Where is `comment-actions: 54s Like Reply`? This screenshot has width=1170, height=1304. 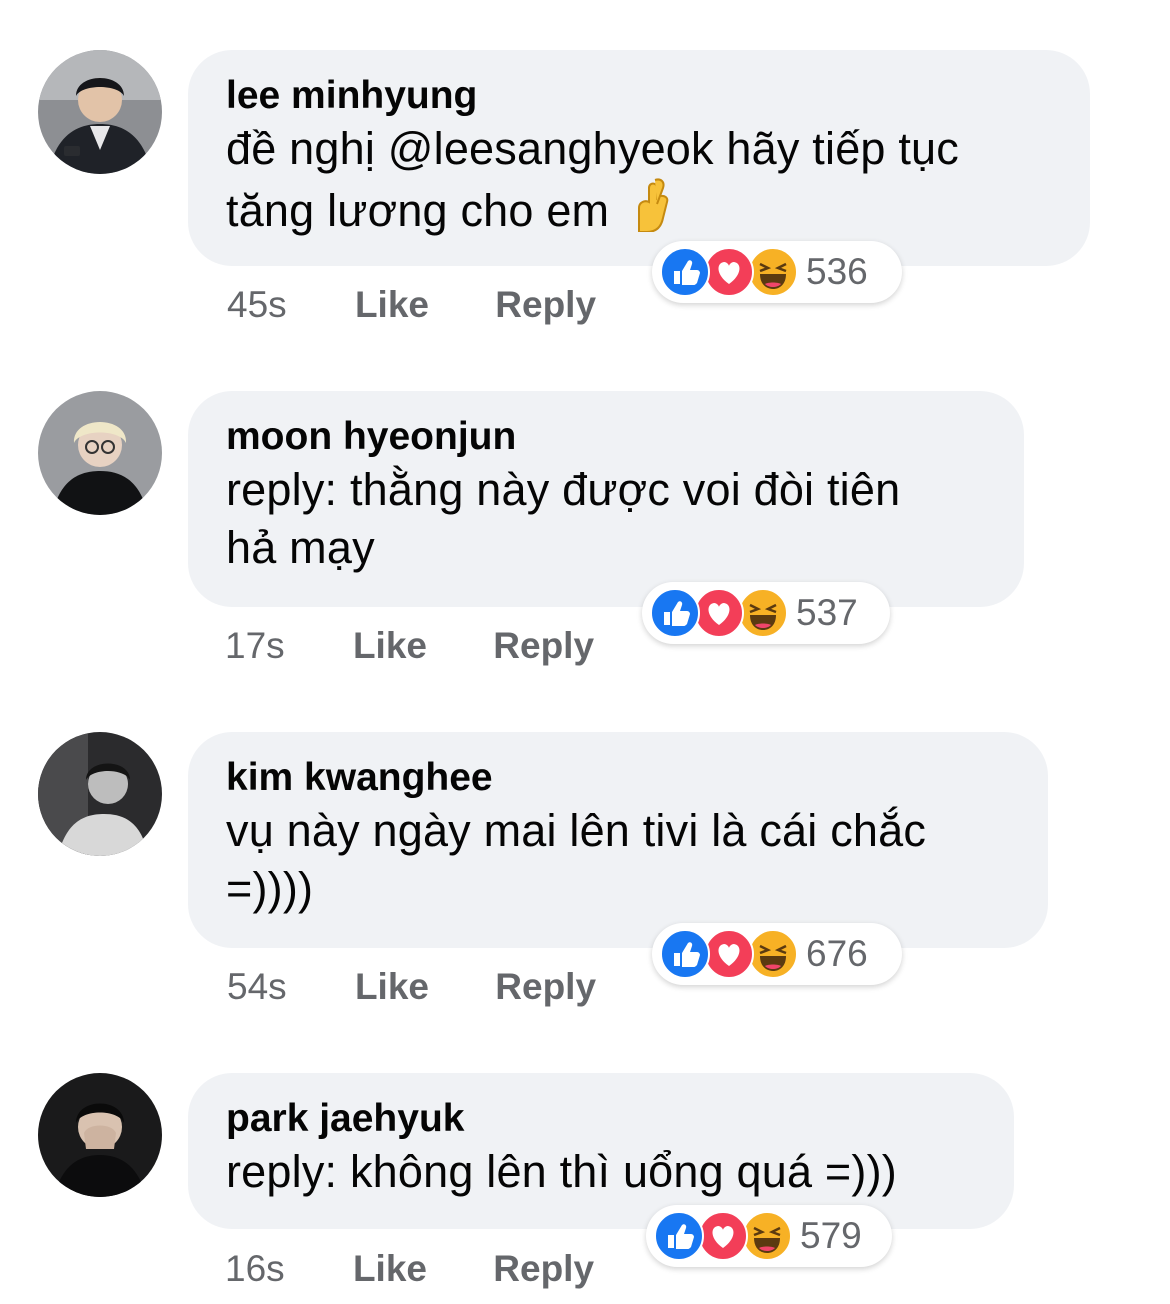
comment-actions: 54s Like Reply is located at coordinates (439, 987).